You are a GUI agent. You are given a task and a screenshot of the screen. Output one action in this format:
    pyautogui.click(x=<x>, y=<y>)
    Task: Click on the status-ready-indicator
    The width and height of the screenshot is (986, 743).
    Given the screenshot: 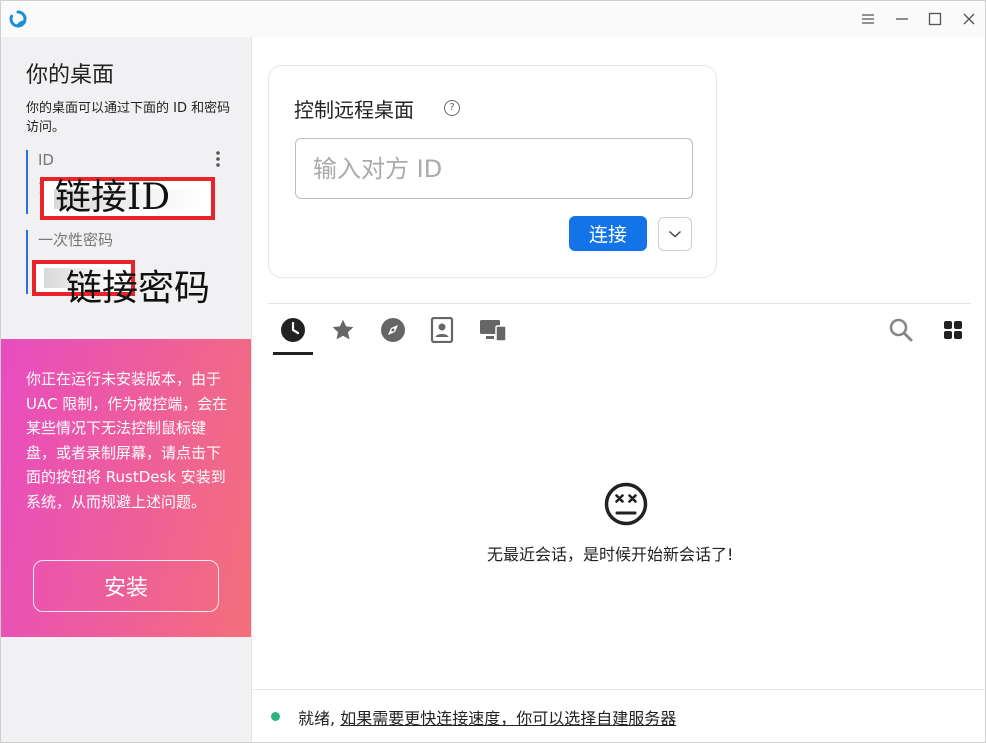 What is the action you would take?
    pyautogui.click(x=275, y=716)
    